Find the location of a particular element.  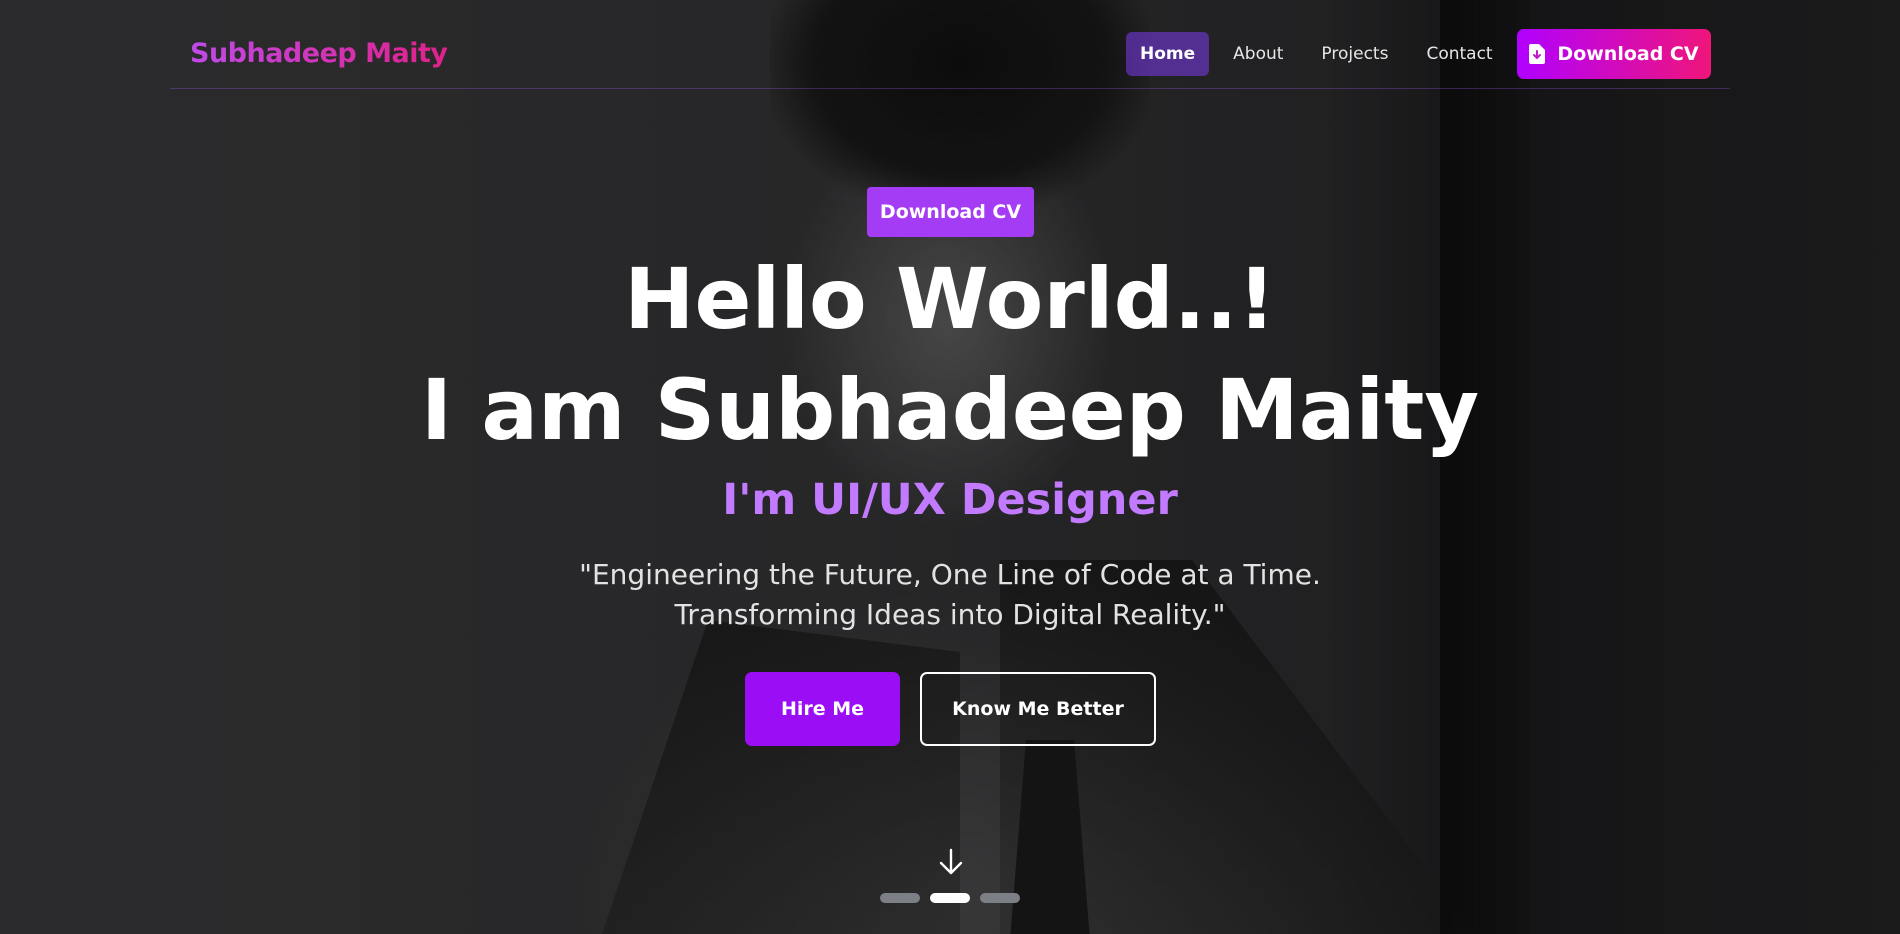

hero-role: I'm UI/UX Designer is located at coordinates (950, 500).